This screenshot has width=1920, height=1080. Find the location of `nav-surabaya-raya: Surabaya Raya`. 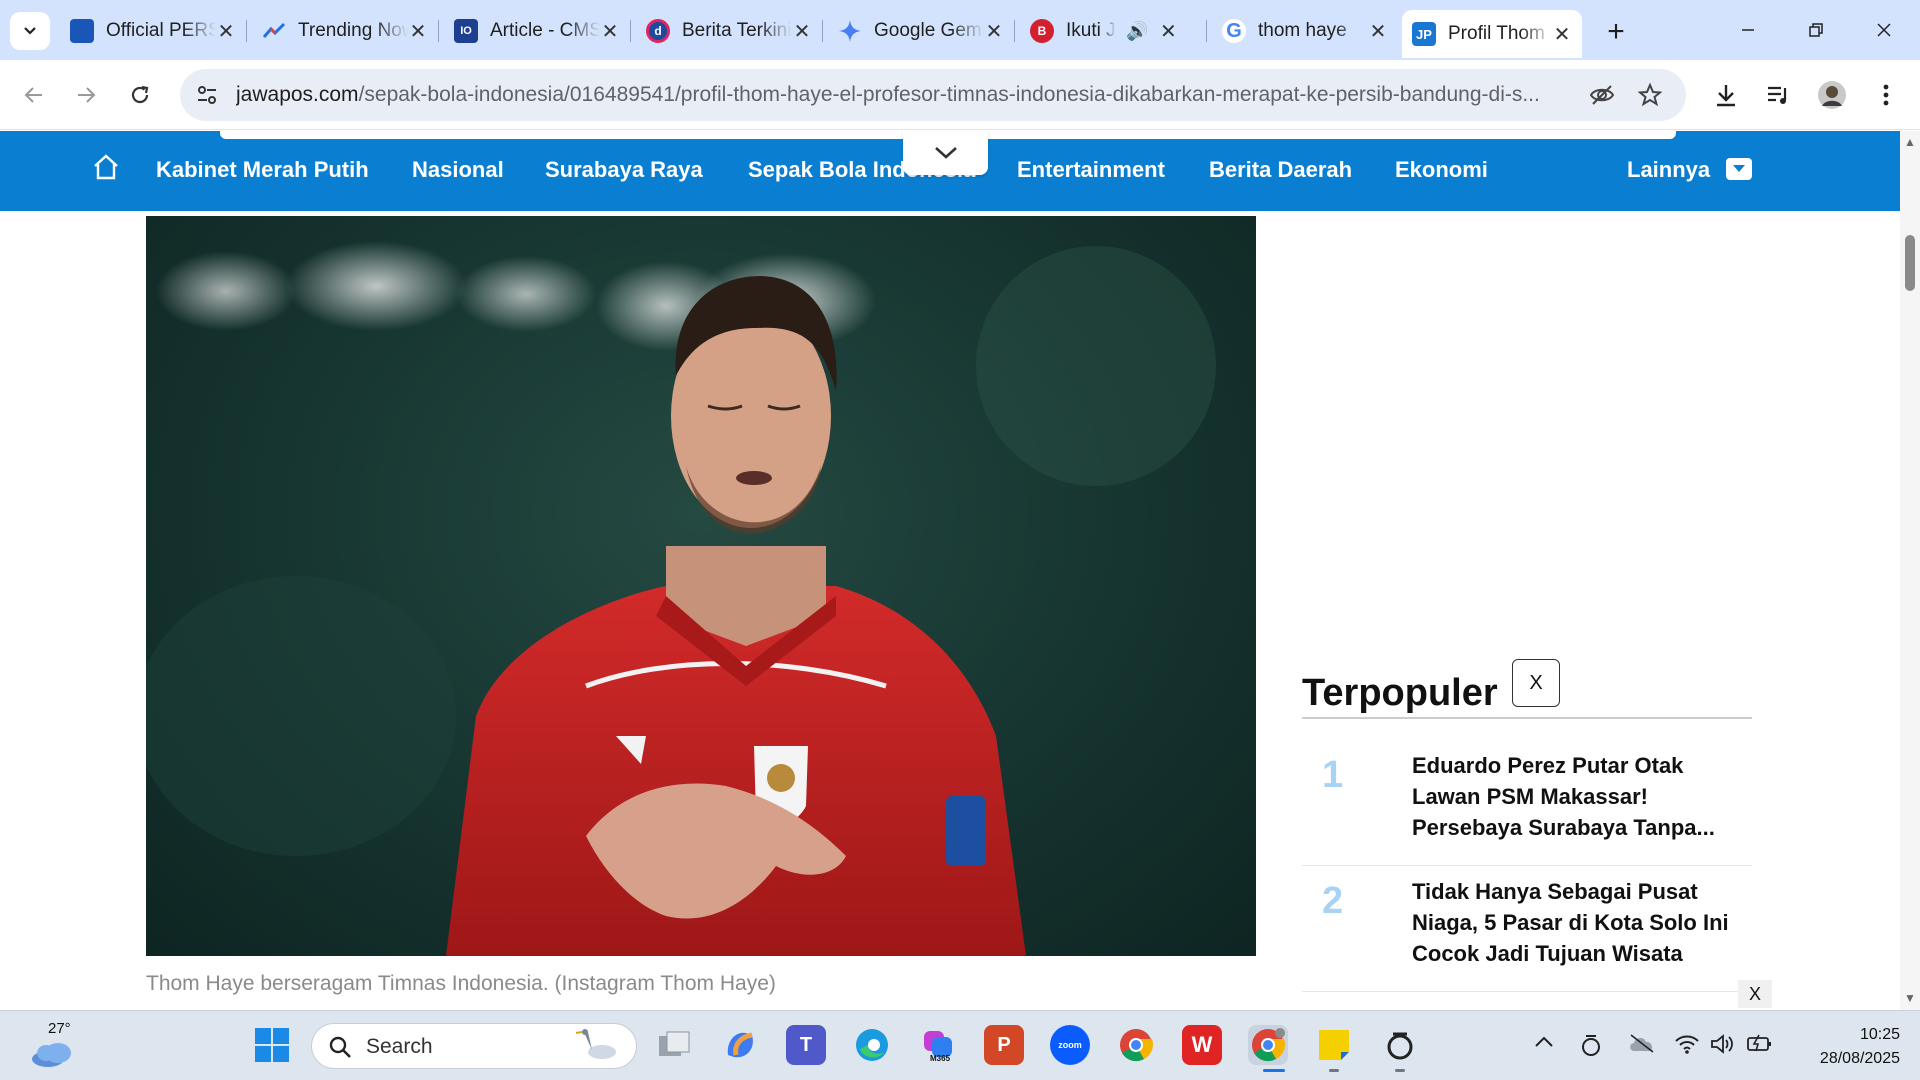

nav-surabaya-raya: Surabaya Raya is located at coordinates (624, 170).